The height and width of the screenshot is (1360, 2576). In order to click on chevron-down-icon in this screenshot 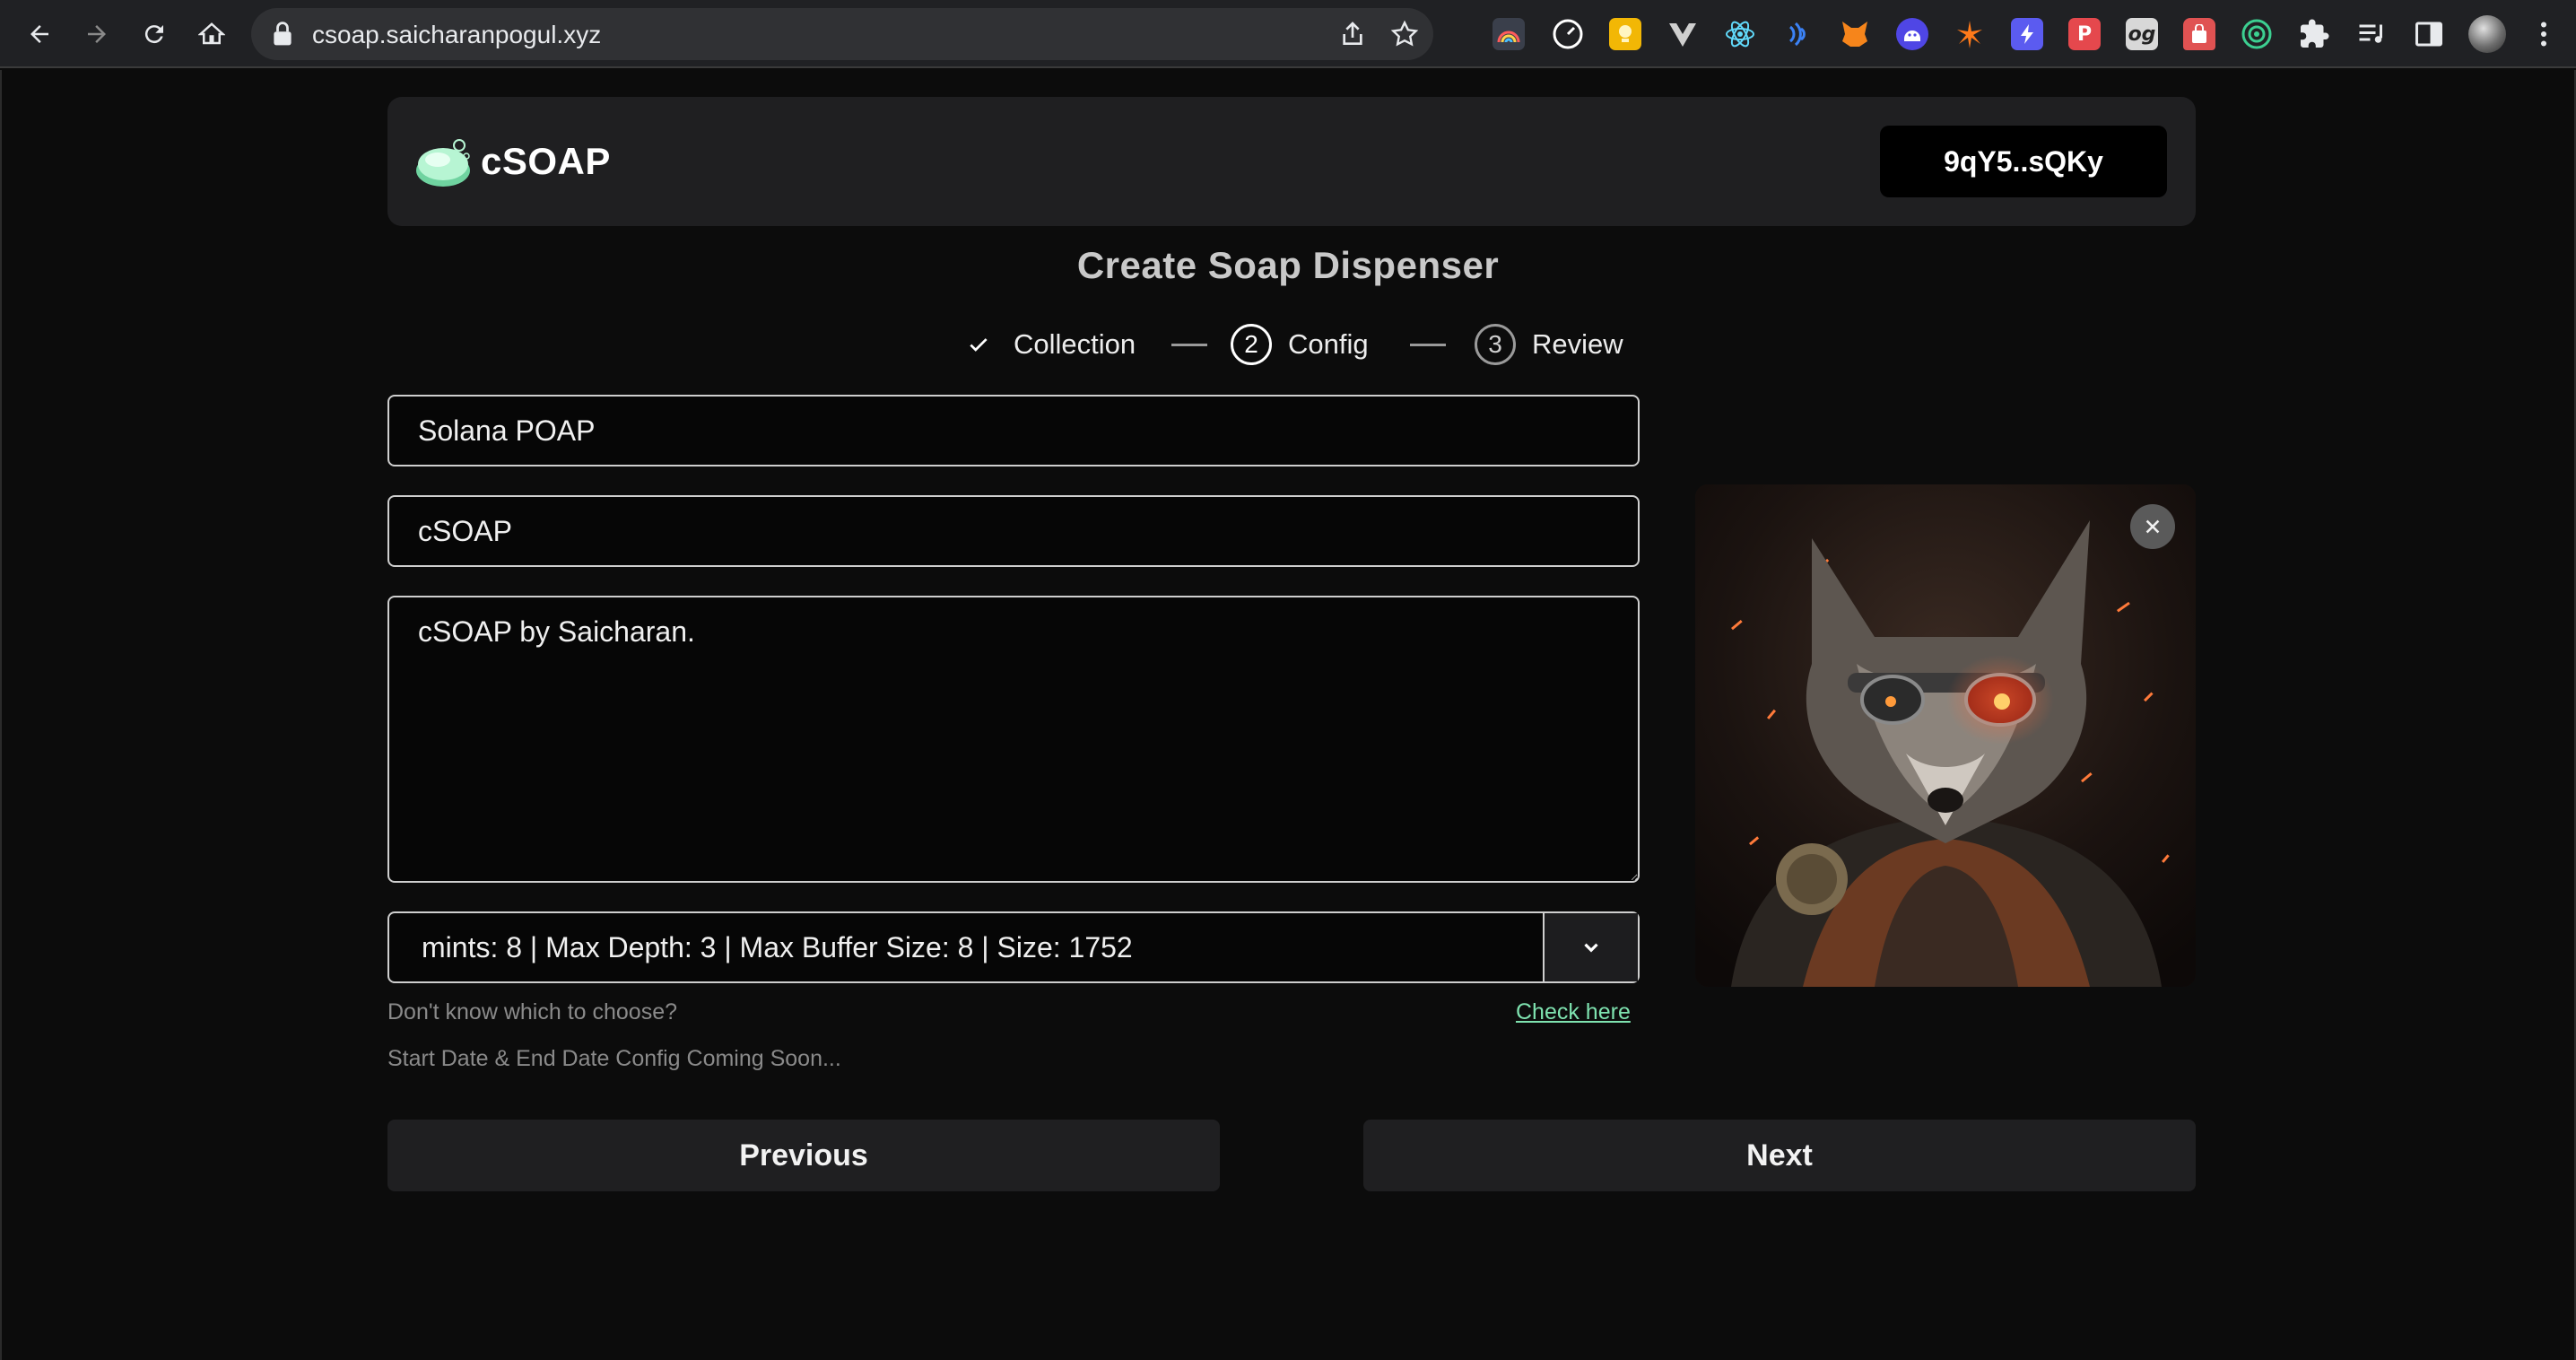, I will do `click(1591, 948)`.